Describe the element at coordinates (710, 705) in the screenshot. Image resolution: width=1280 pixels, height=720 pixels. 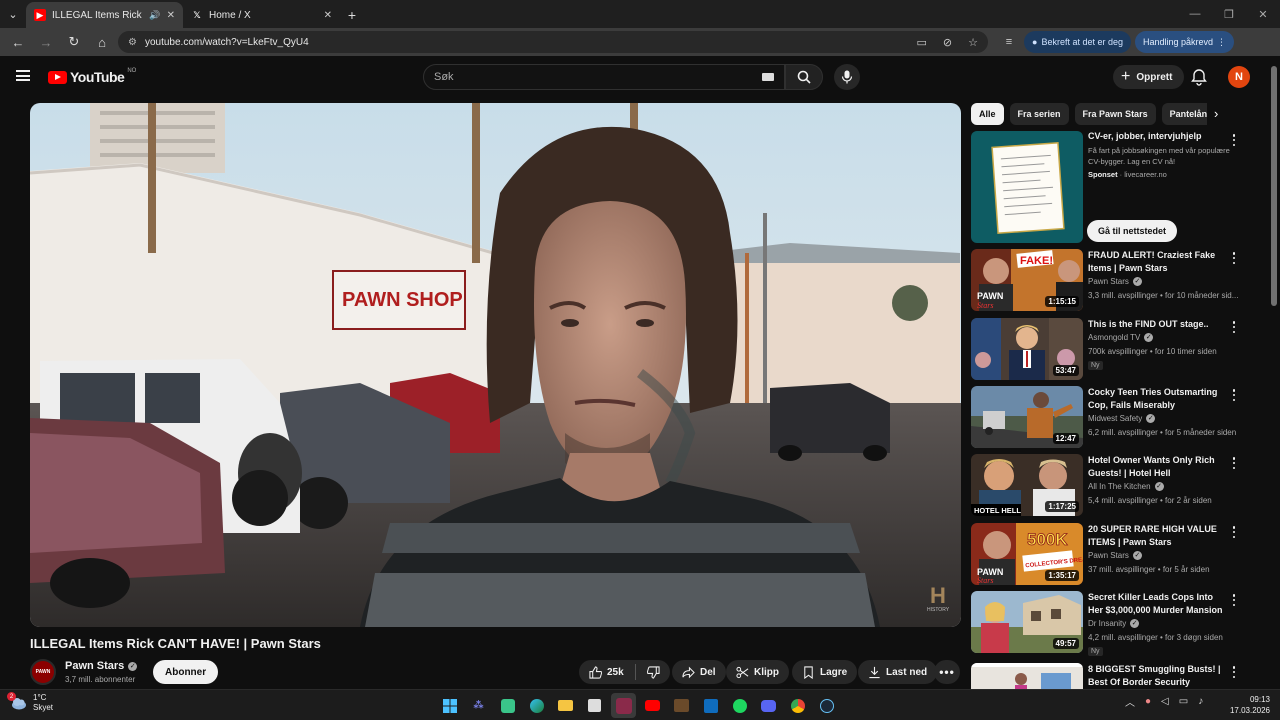
I see `outlook-icon` at that location.